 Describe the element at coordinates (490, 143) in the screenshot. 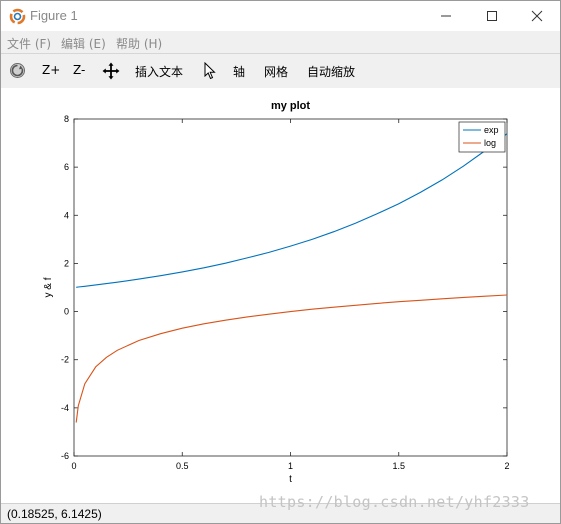

I see `legend-label-log: log` at that location.